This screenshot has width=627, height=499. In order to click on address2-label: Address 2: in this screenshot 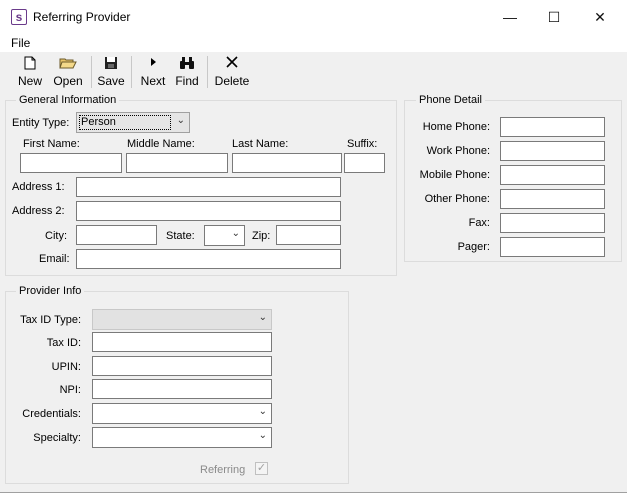, I will do `click(38, 211)`.